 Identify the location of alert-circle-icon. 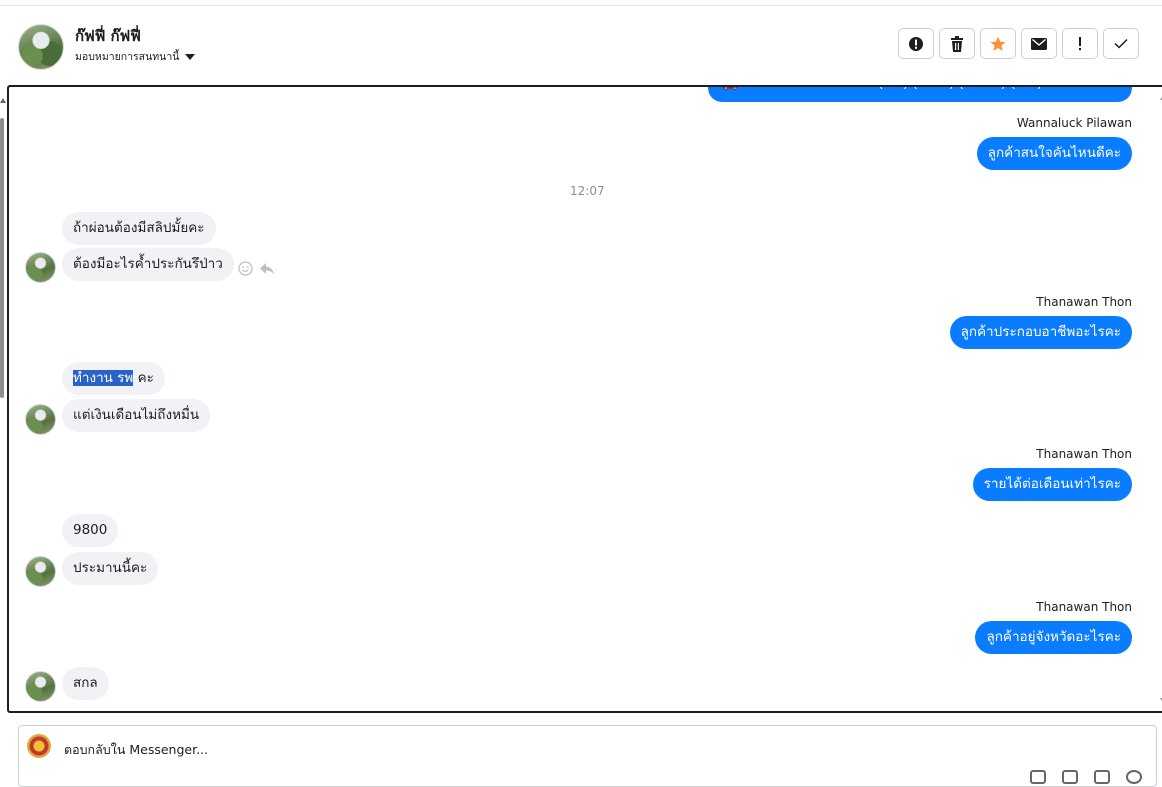
(916, 43).